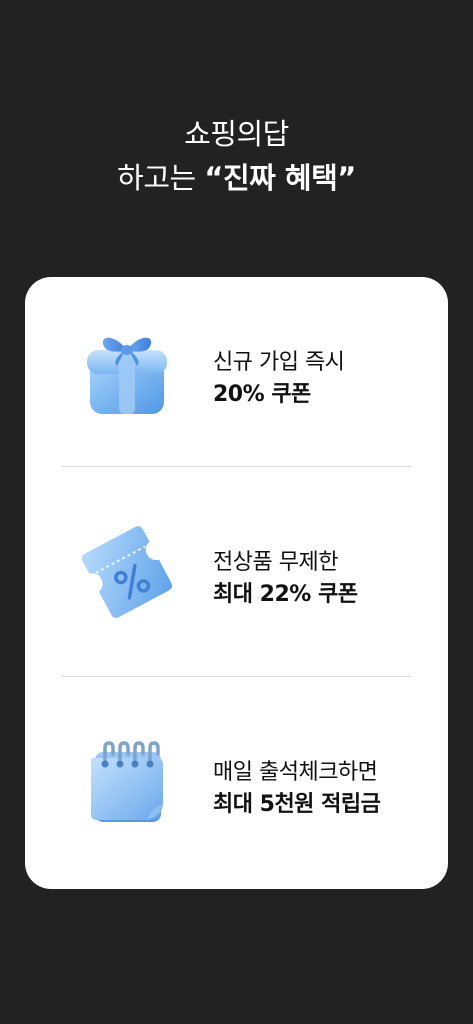 The width and height of the screenshot is (473, 1024). I want to click on benefit-line1: 신규 가입 즉시, so click(279, 362).